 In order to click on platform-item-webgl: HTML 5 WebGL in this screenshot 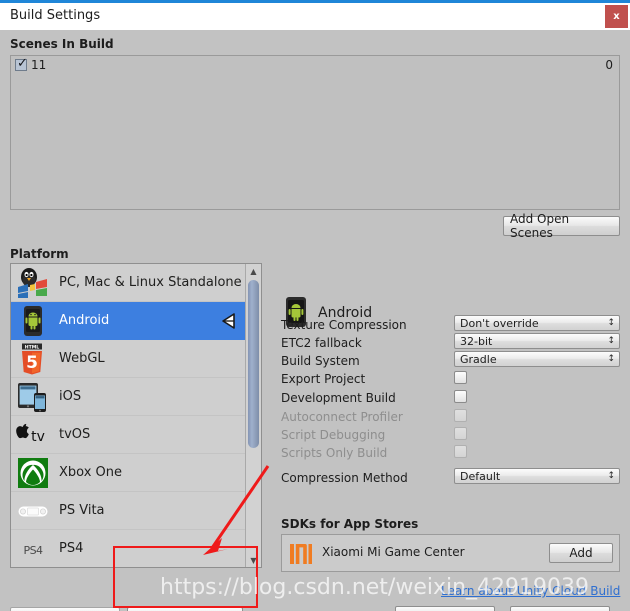, I will do `click(128, 359)`.